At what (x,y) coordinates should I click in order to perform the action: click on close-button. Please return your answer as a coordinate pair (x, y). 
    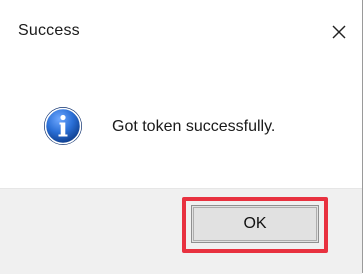
    Looking at the image, I should click on (339, 32).